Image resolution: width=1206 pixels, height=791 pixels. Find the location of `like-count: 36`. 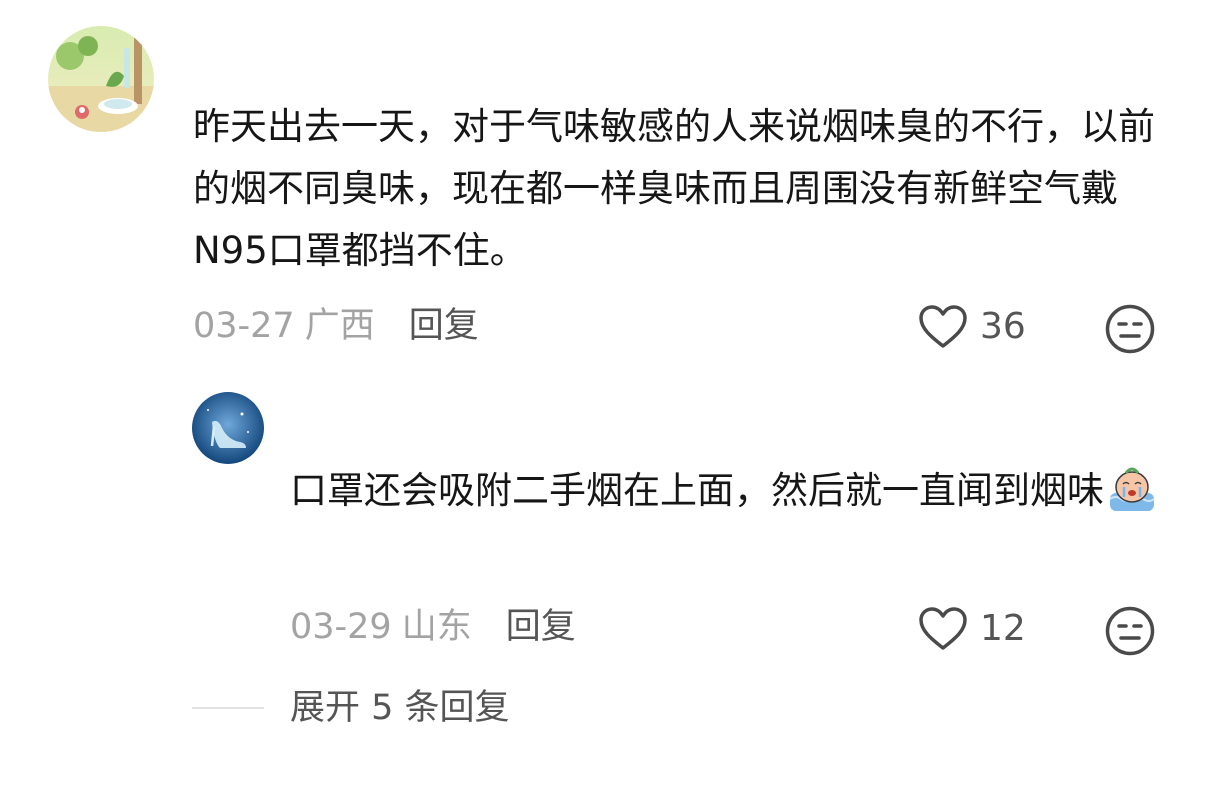

like-count: 36 is located at coordinates (1003, 326).